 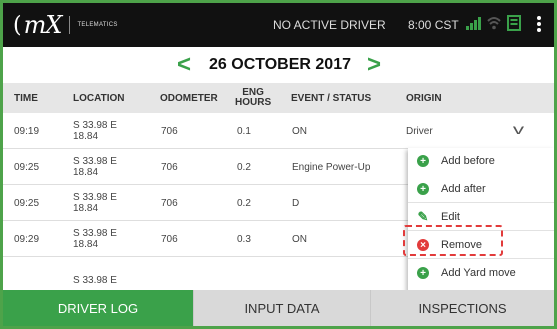 What do you see at coordinates (468, 161) in the screenshot?
I see `menu-item-label: Add before` at bounding box center [468, 161].